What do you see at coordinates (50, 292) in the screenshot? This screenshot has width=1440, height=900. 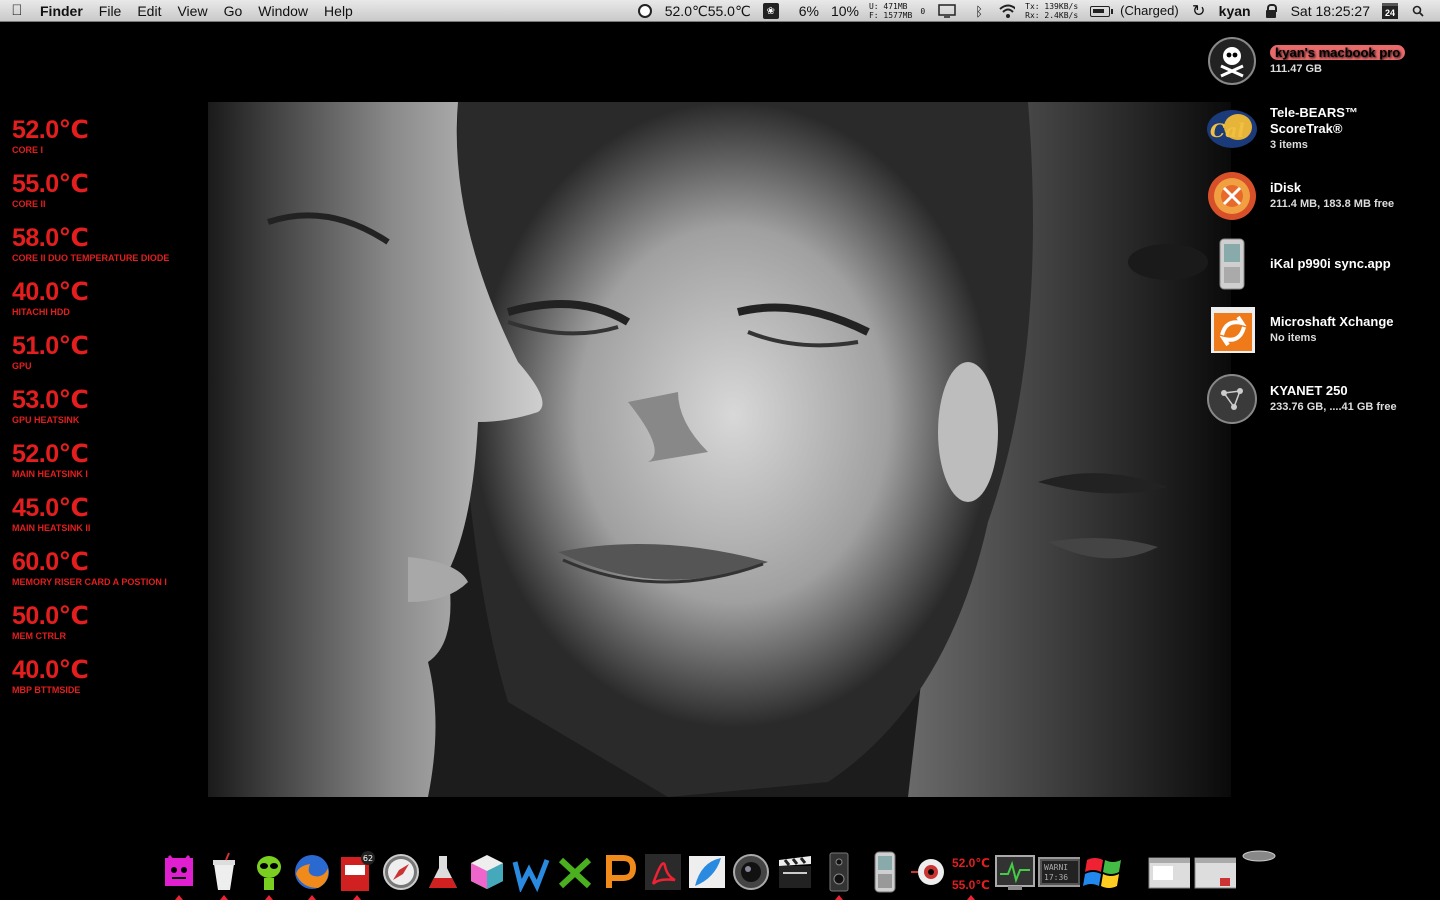 I see `temp-value: 40.0℃` at bounding box center [50, 292].